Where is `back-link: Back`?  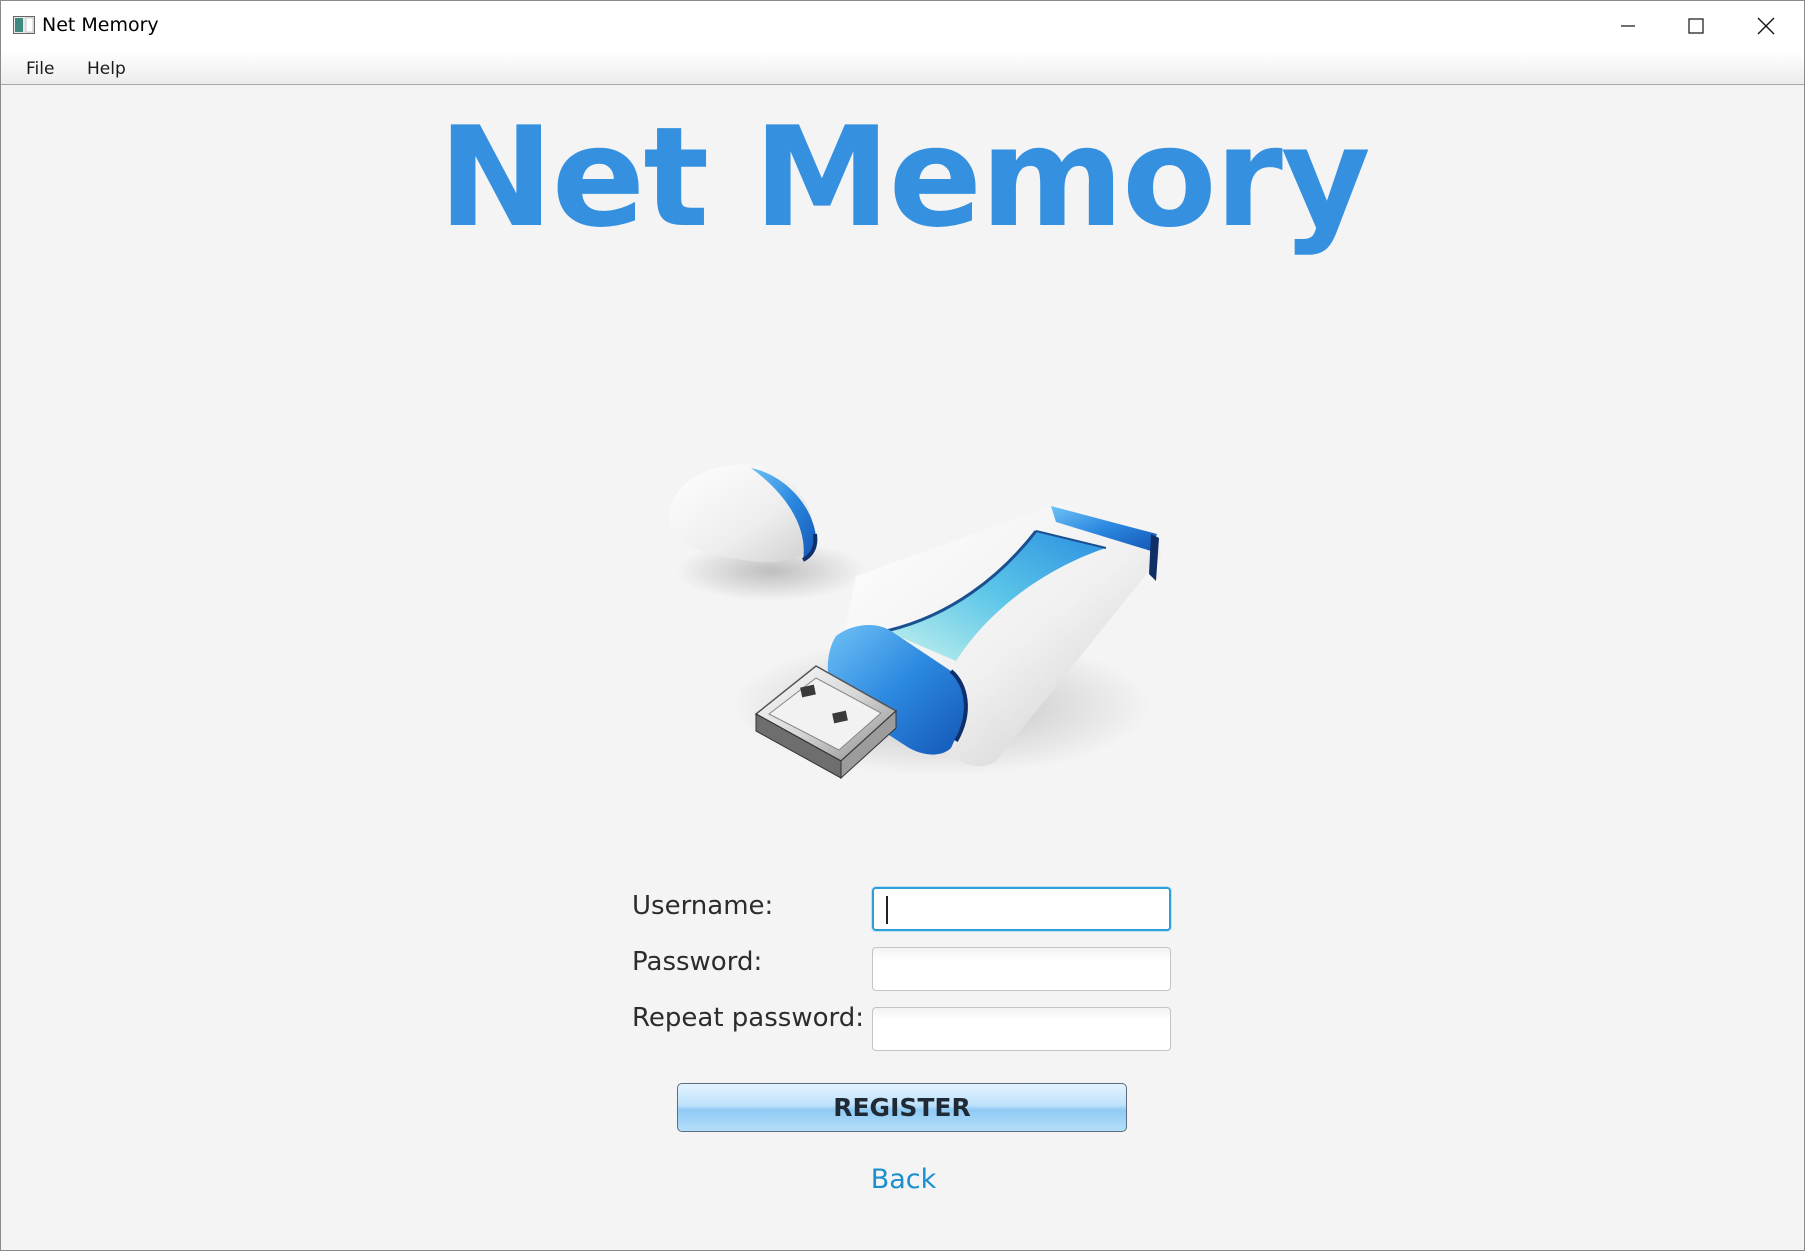 back-link: Back is located at coordinates (904, 1179).